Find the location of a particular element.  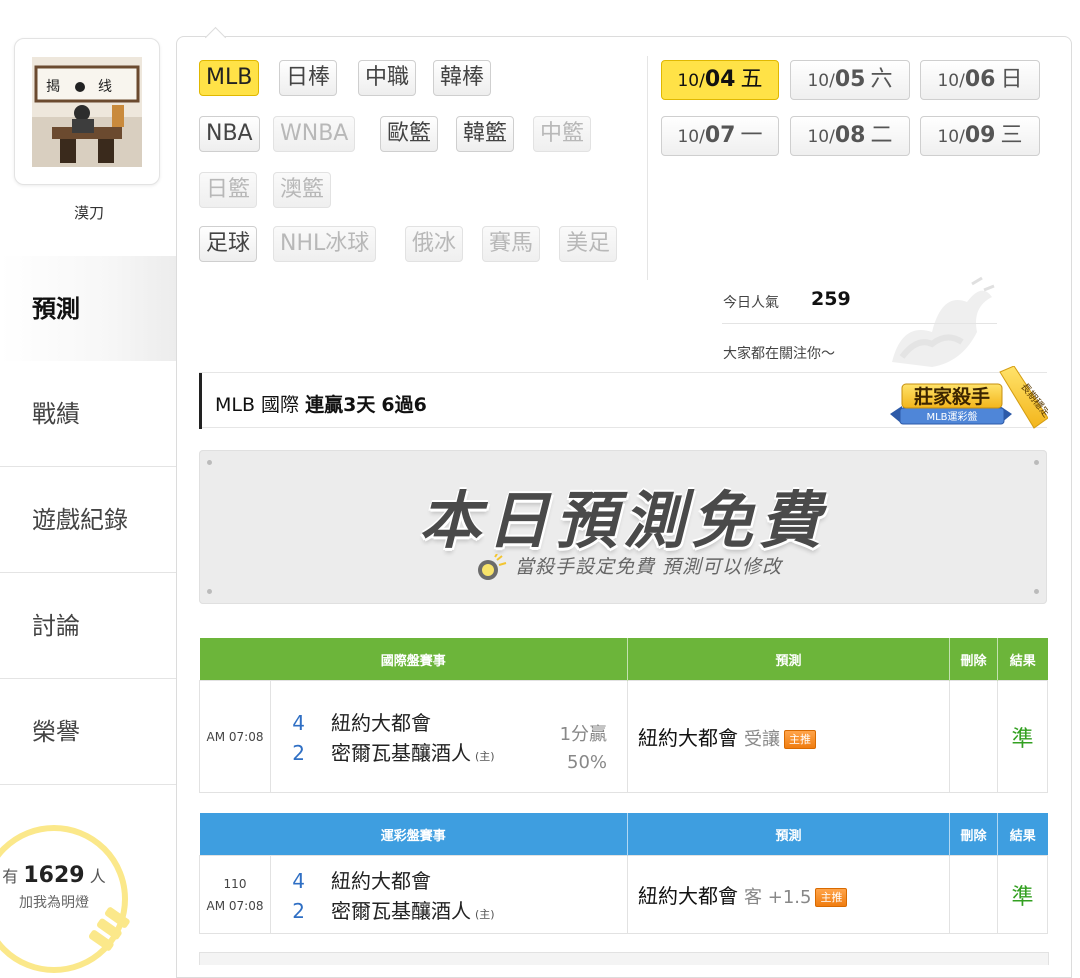

avatar-card: 揭 线 is located at coordinates (87, 111).